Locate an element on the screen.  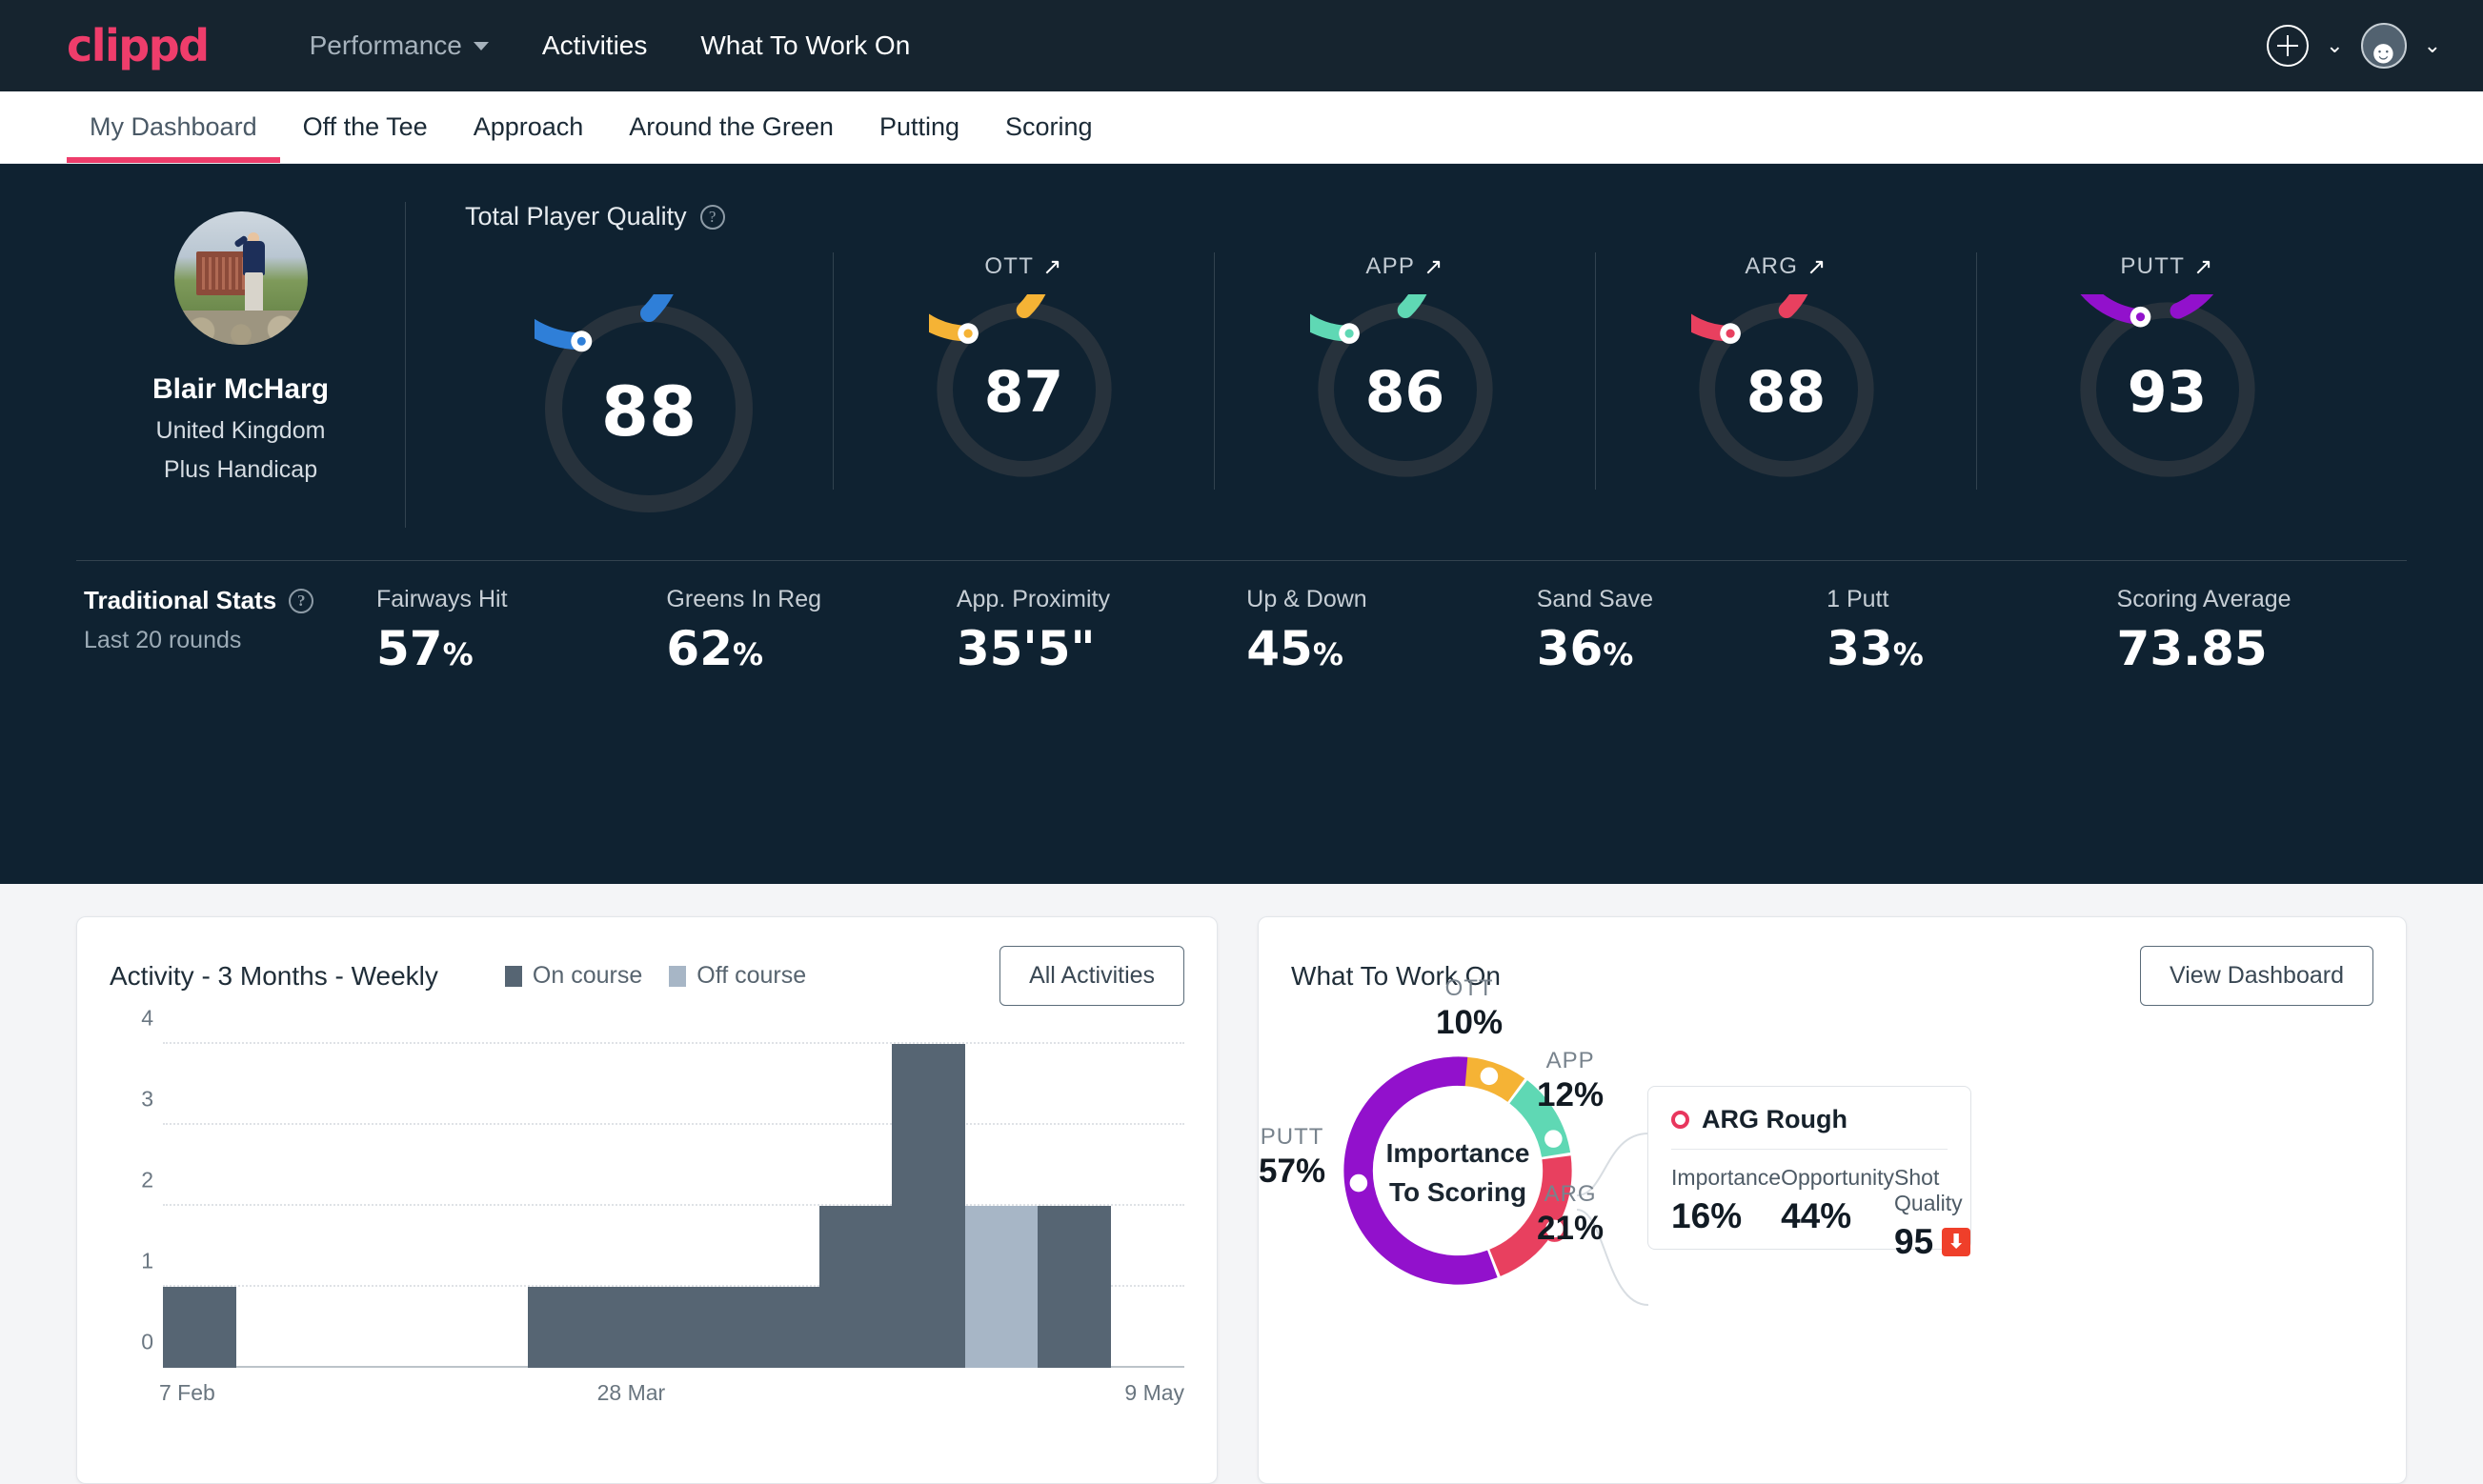
activity-chart-legend: On course Off course is located at coordinates (655, 976).